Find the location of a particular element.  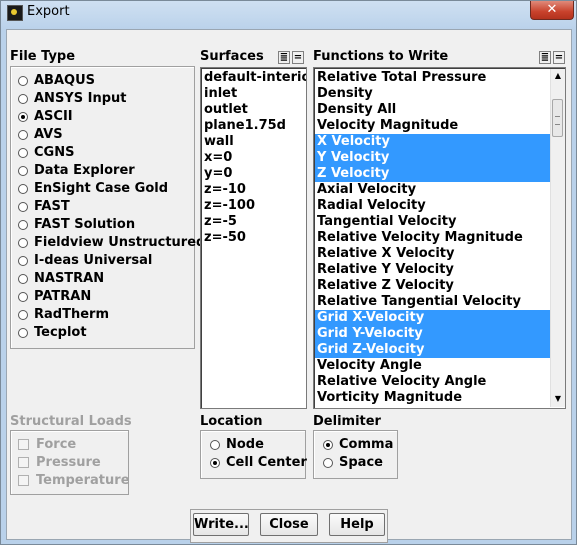

function-item-grid-x-velocity: Grid X-Velocity is located at coordinates (370, 318).